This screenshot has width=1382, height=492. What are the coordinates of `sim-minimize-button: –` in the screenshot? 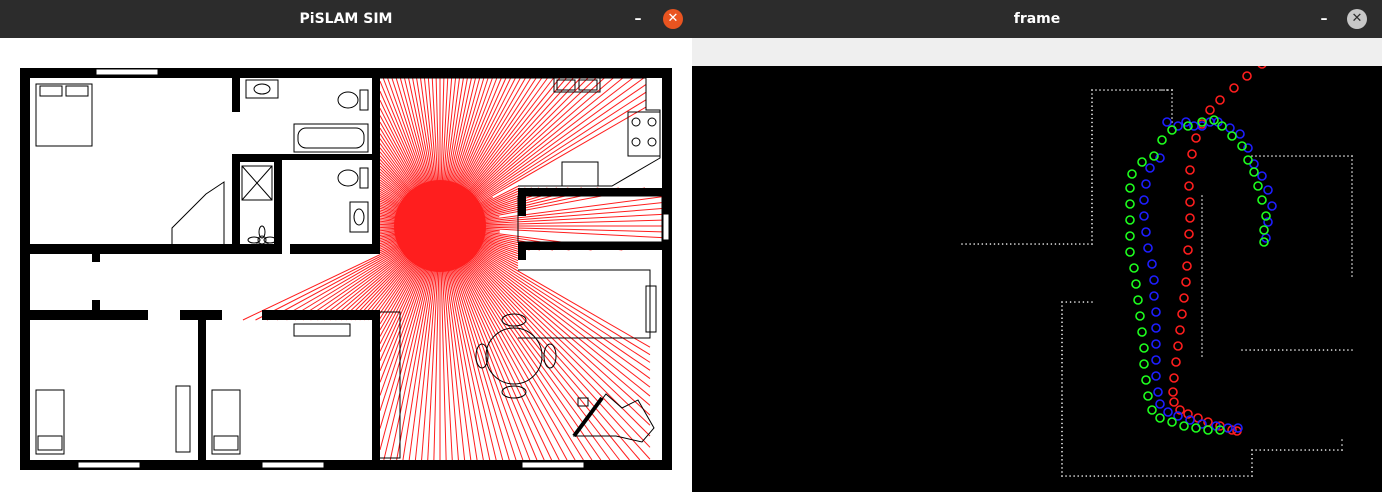 It's located at (638, 19).